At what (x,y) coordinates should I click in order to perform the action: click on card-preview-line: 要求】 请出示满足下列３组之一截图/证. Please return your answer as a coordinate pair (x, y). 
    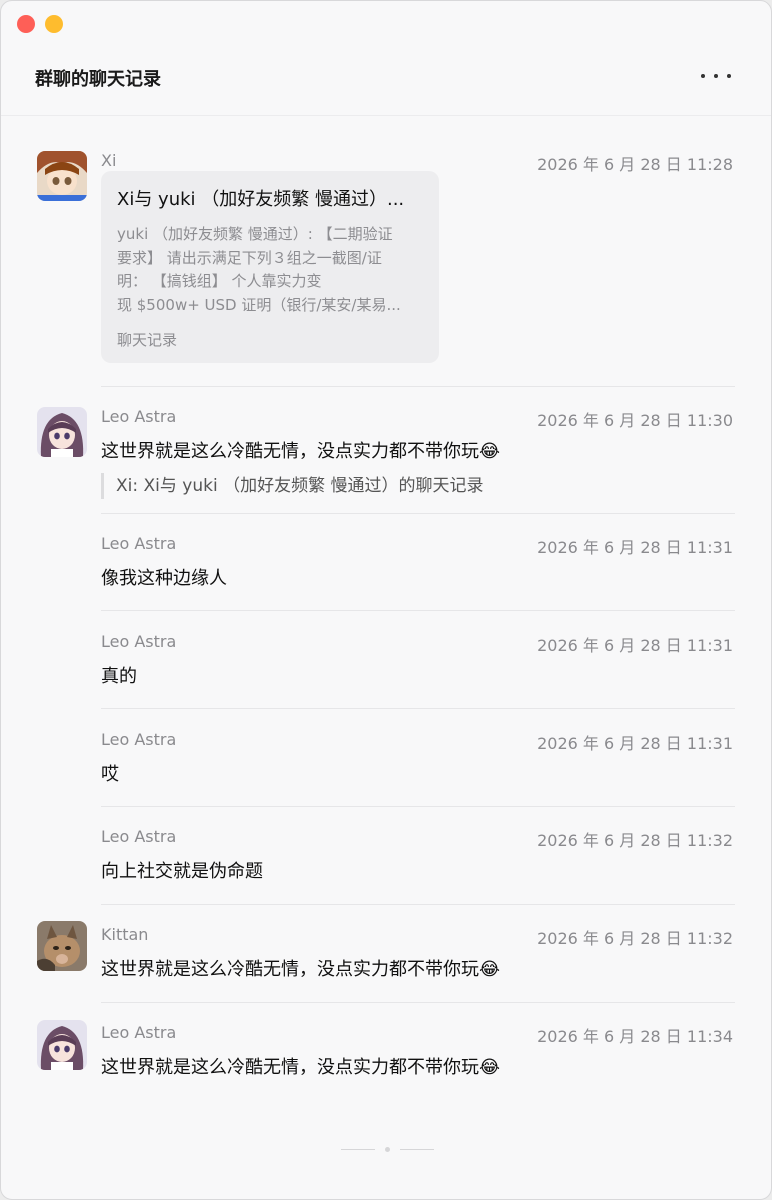
    Looking at the image, I should click on (249, 257).